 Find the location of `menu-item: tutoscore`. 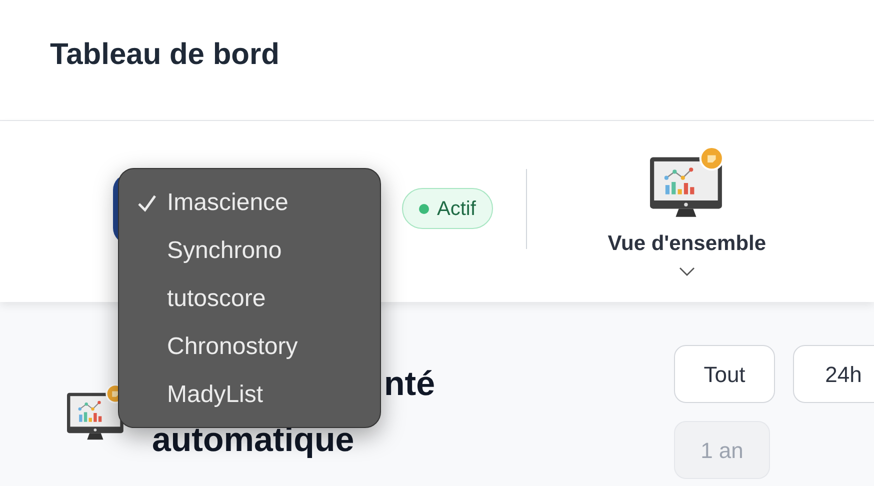

menu-item: tutoscore is located at coordinates (249, 299).